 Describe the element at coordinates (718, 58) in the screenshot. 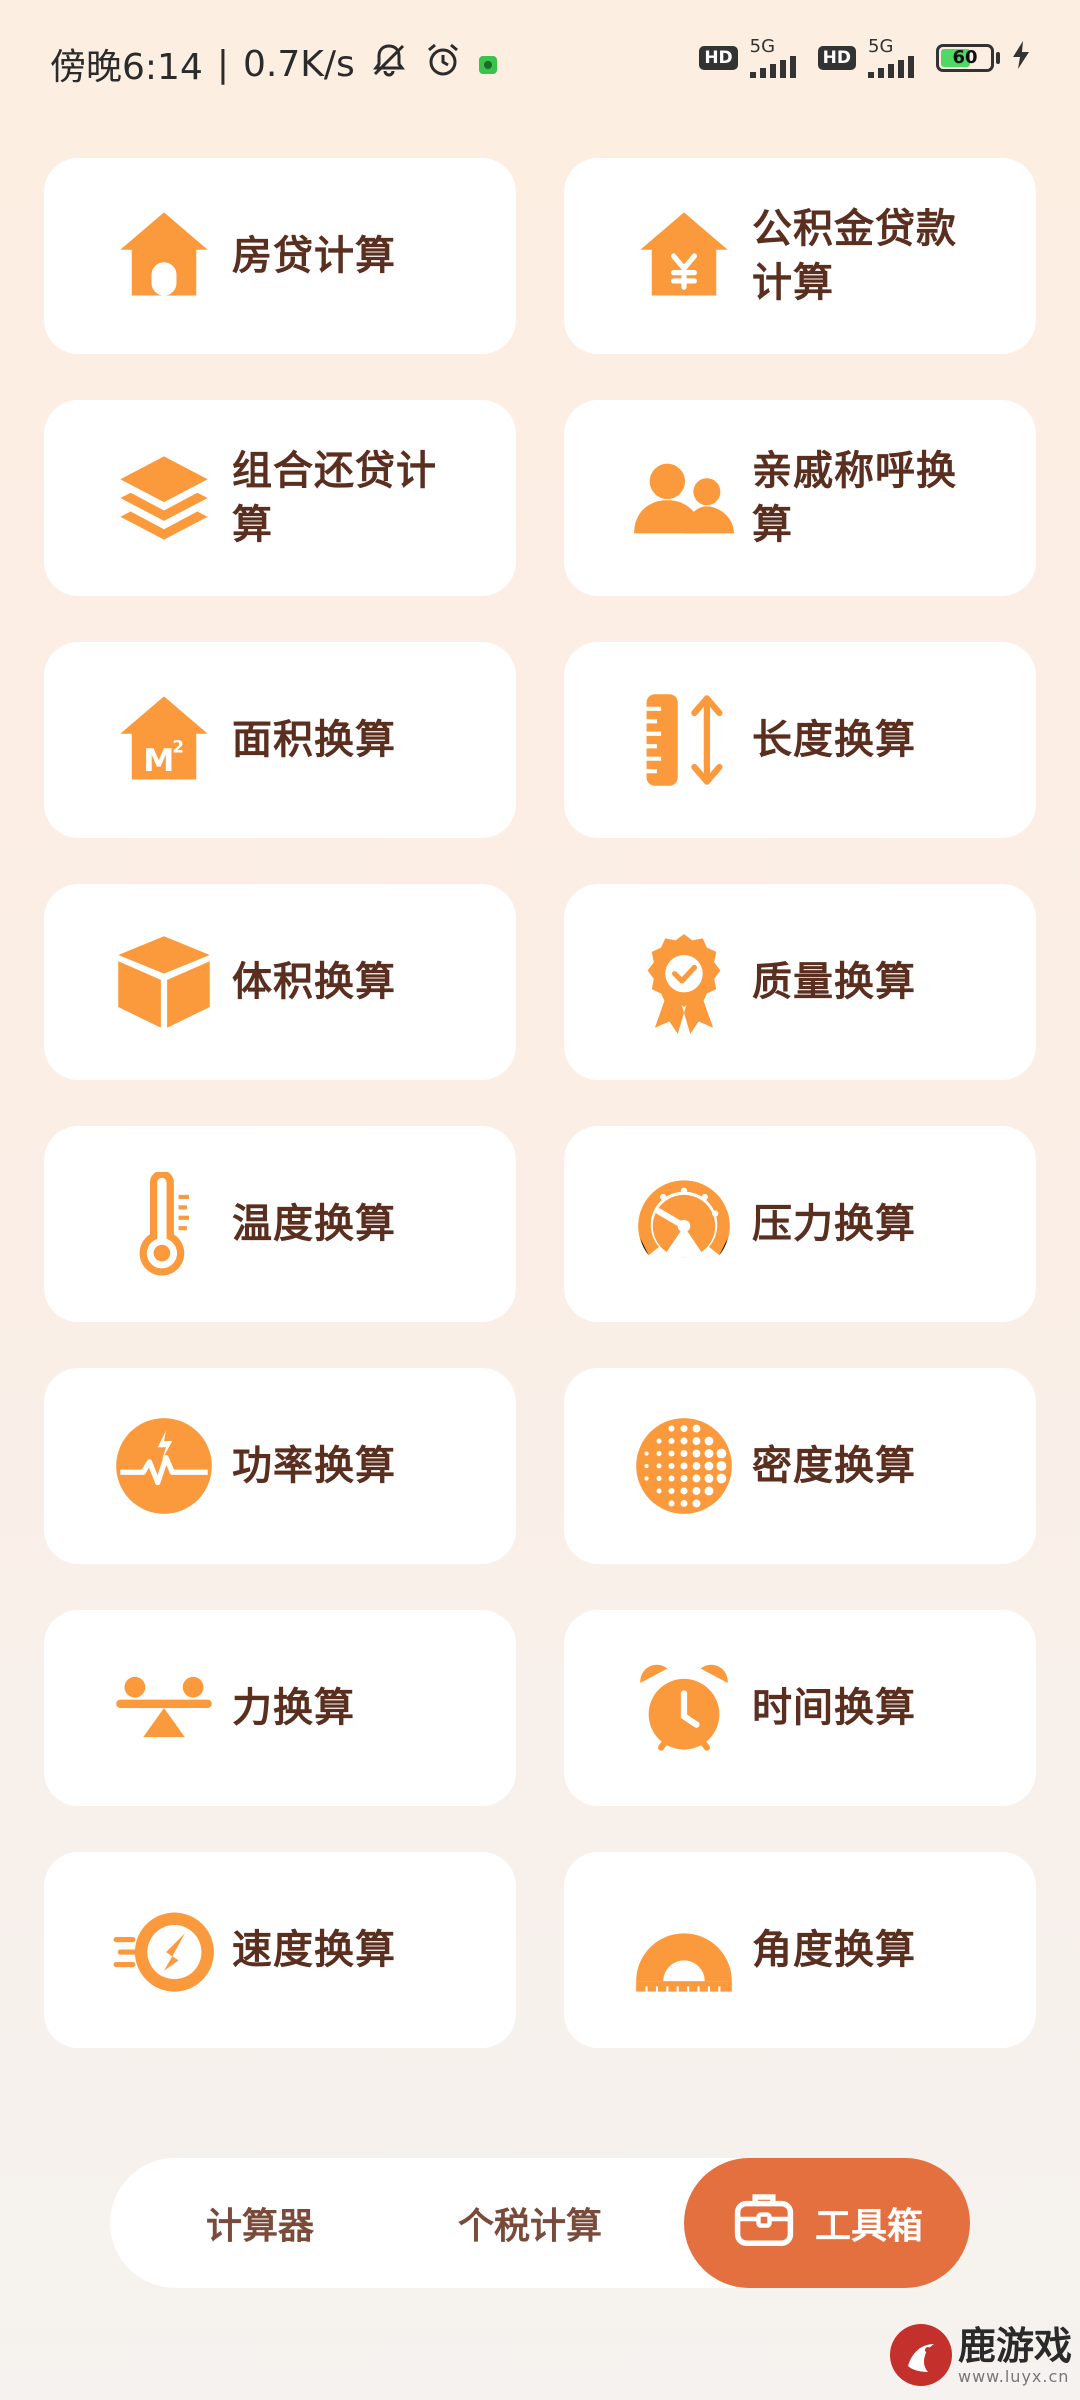

I see `hd-badge: HD` at that location.